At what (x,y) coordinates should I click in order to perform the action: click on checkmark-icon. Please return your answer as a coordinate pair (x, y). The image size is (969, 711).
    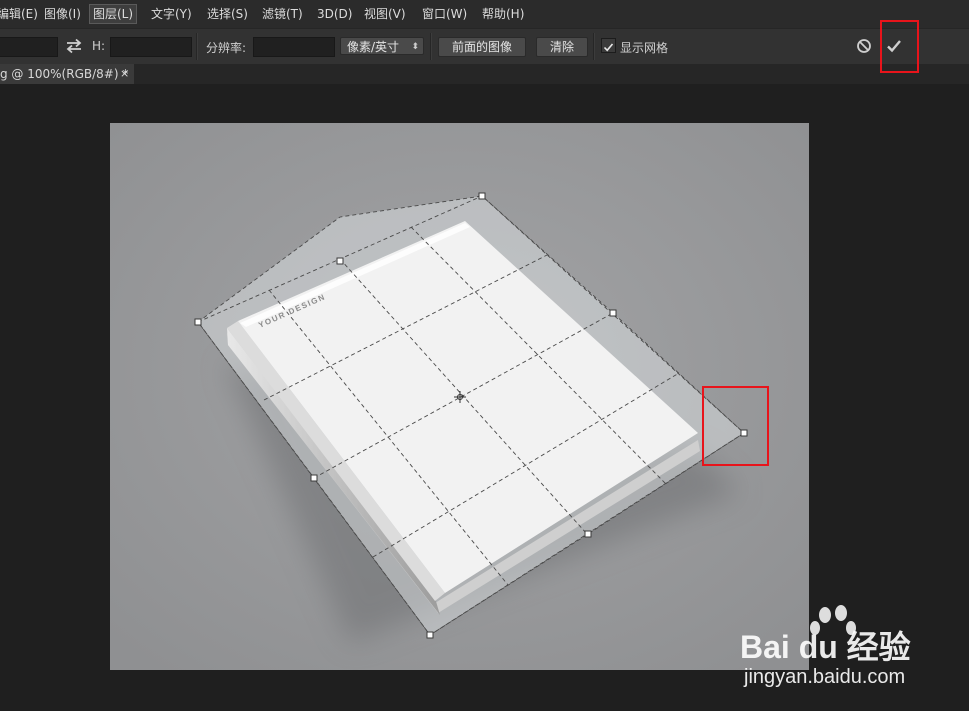
    Looking at the image, I should click on (608, 47).